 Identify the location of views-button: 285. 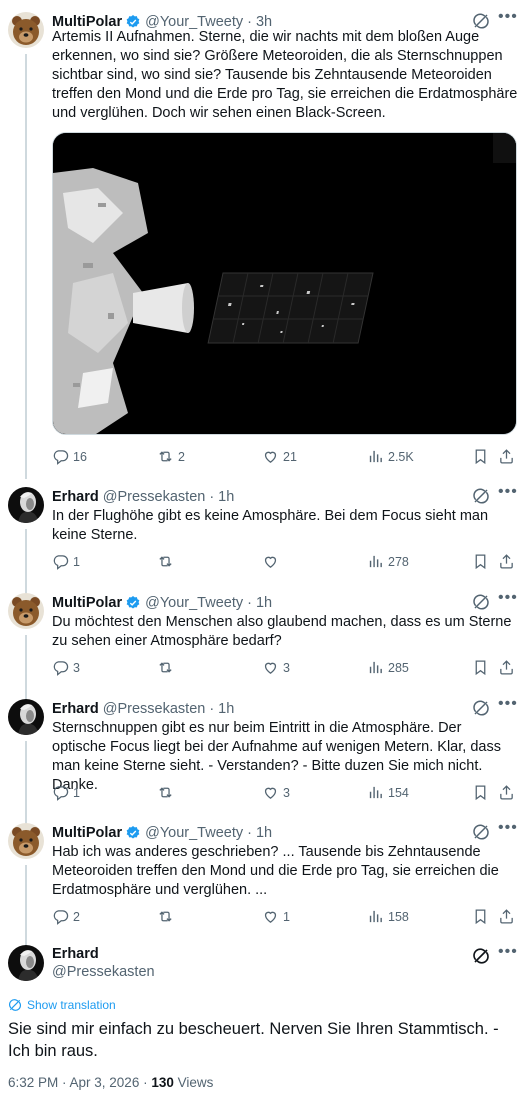
(388, 667).